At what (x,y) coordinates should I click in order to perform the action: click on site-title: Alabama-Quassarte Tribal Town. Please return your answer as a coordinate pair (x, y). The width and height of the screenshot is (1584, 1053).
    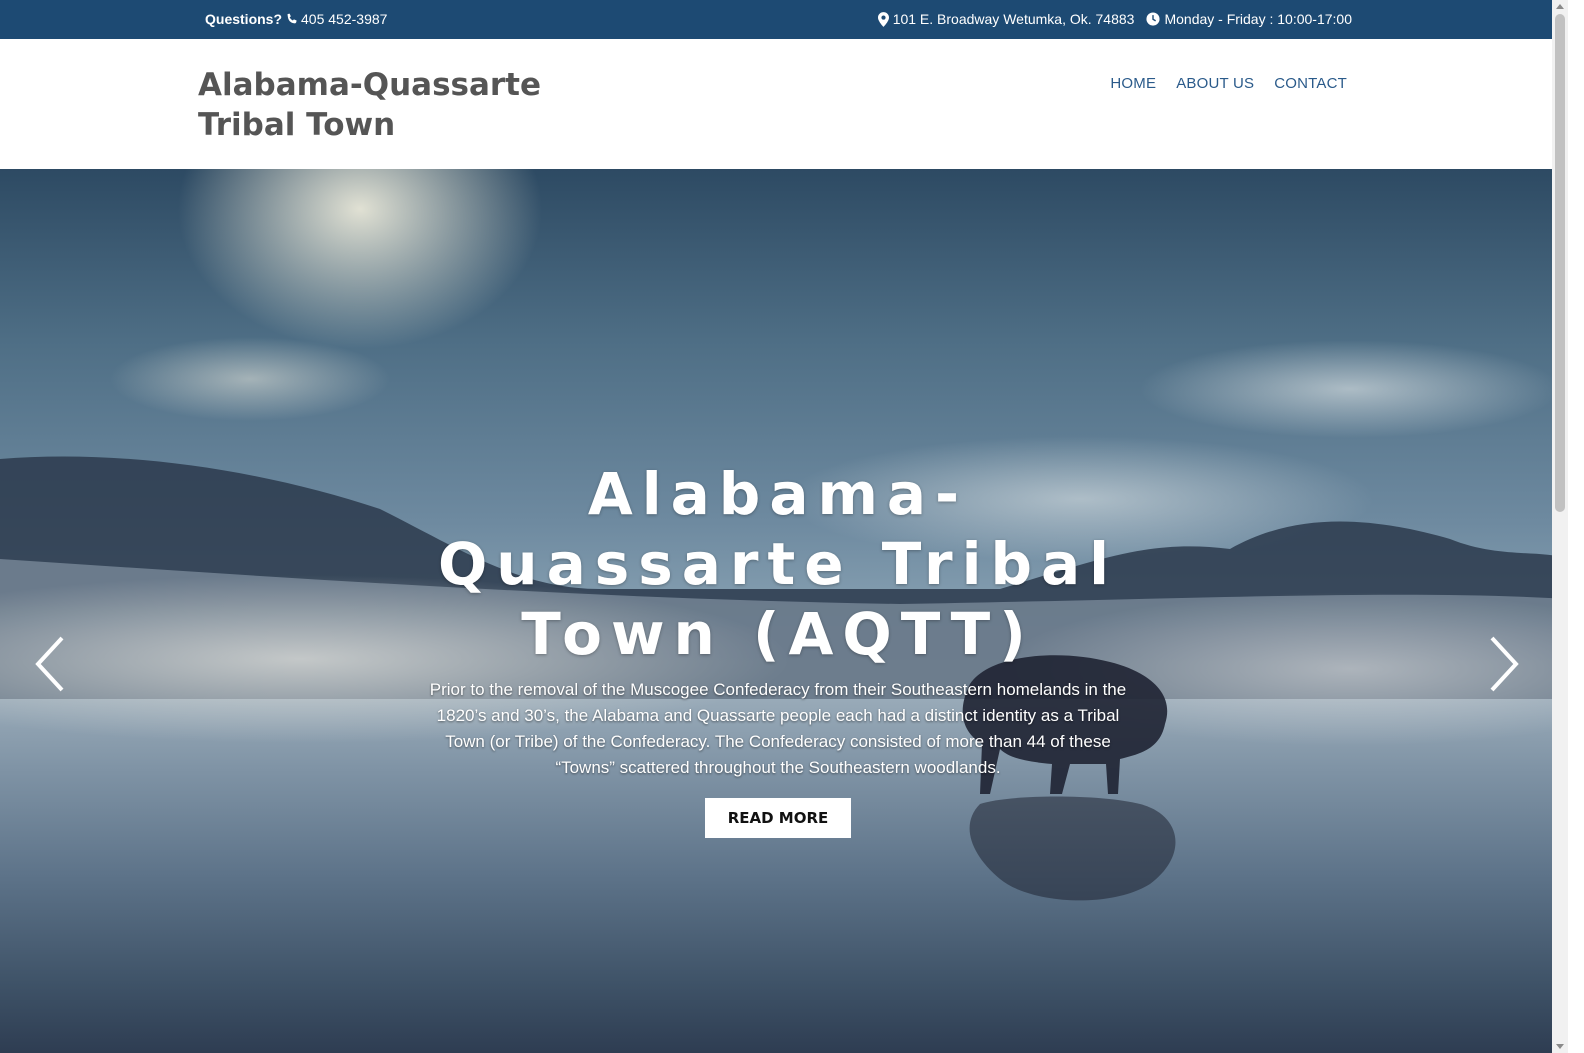
    Looking at the image, I should click on (388, 105).